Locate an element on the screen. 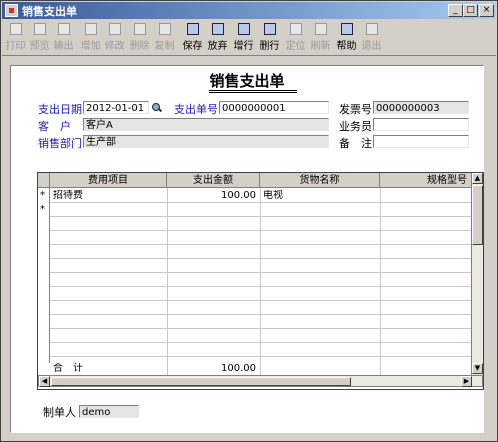  print-button: 打印 is located at coordinates (15, 37).